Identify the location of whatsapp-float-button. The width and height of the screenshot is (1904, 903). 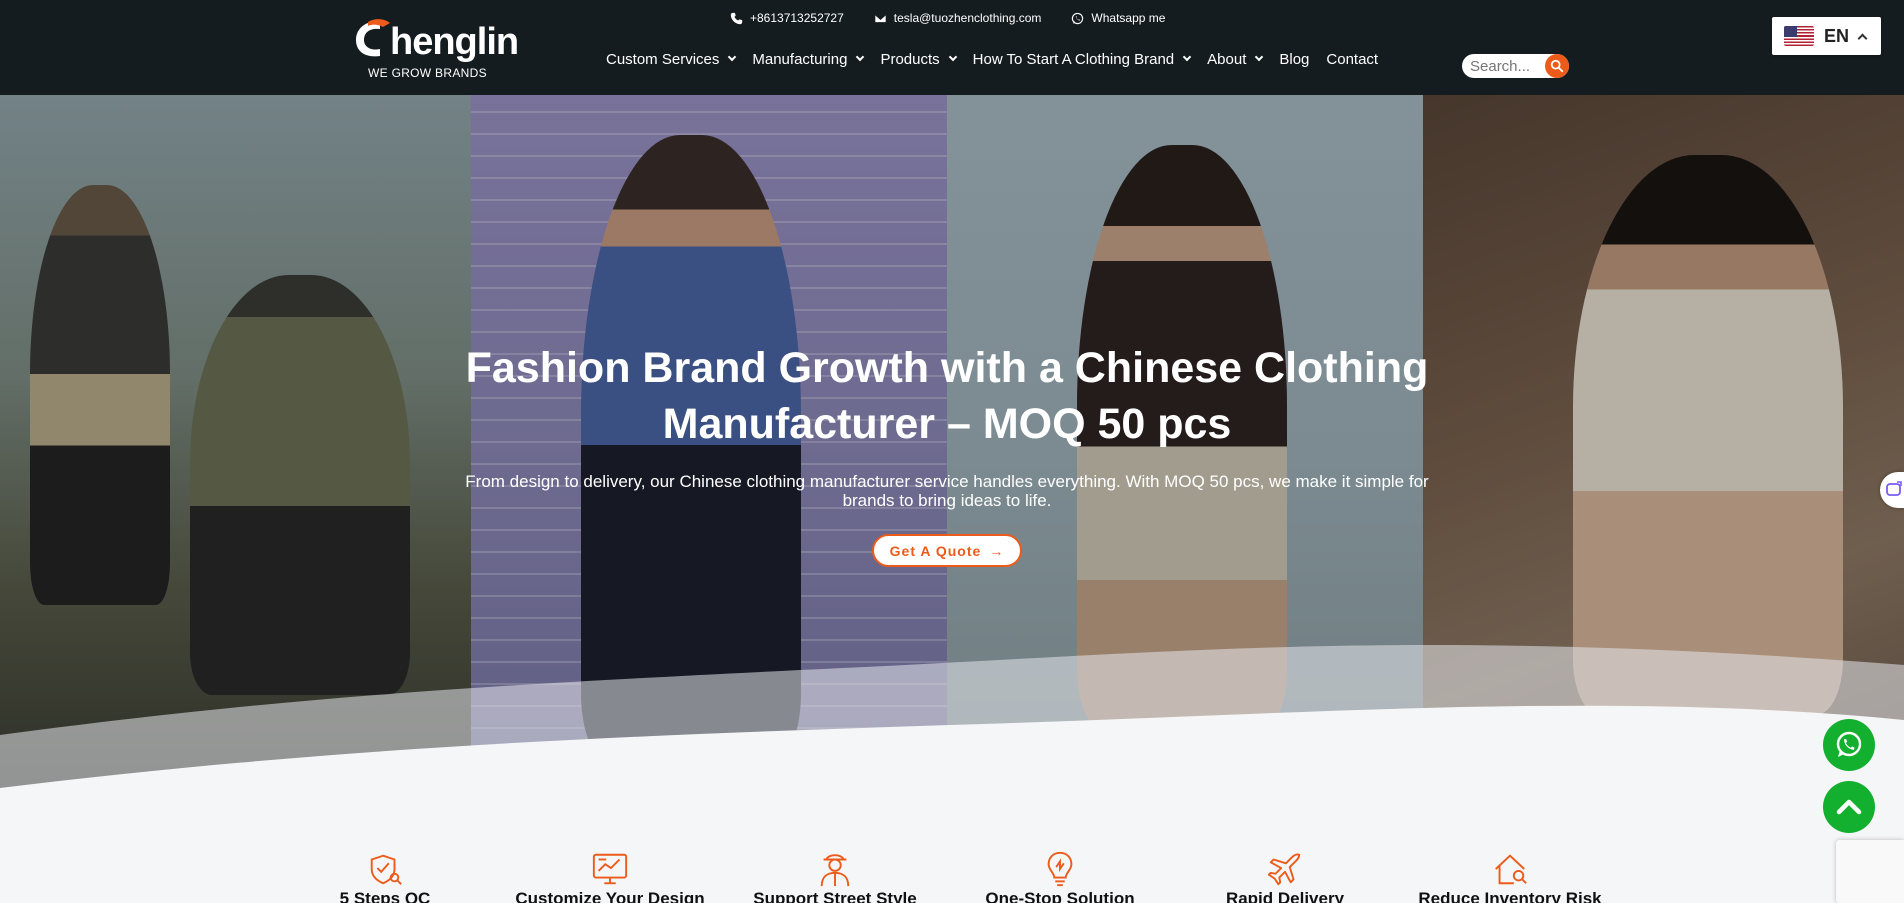
(1849, 745).